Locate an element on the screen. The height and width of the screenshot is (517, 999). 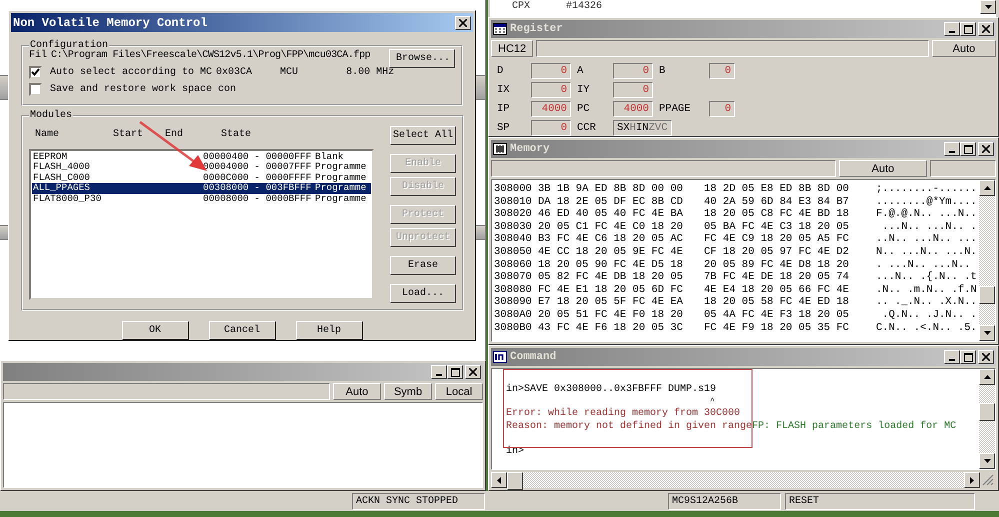
dialog-button: Cancel is located at coordinates (242, 330).